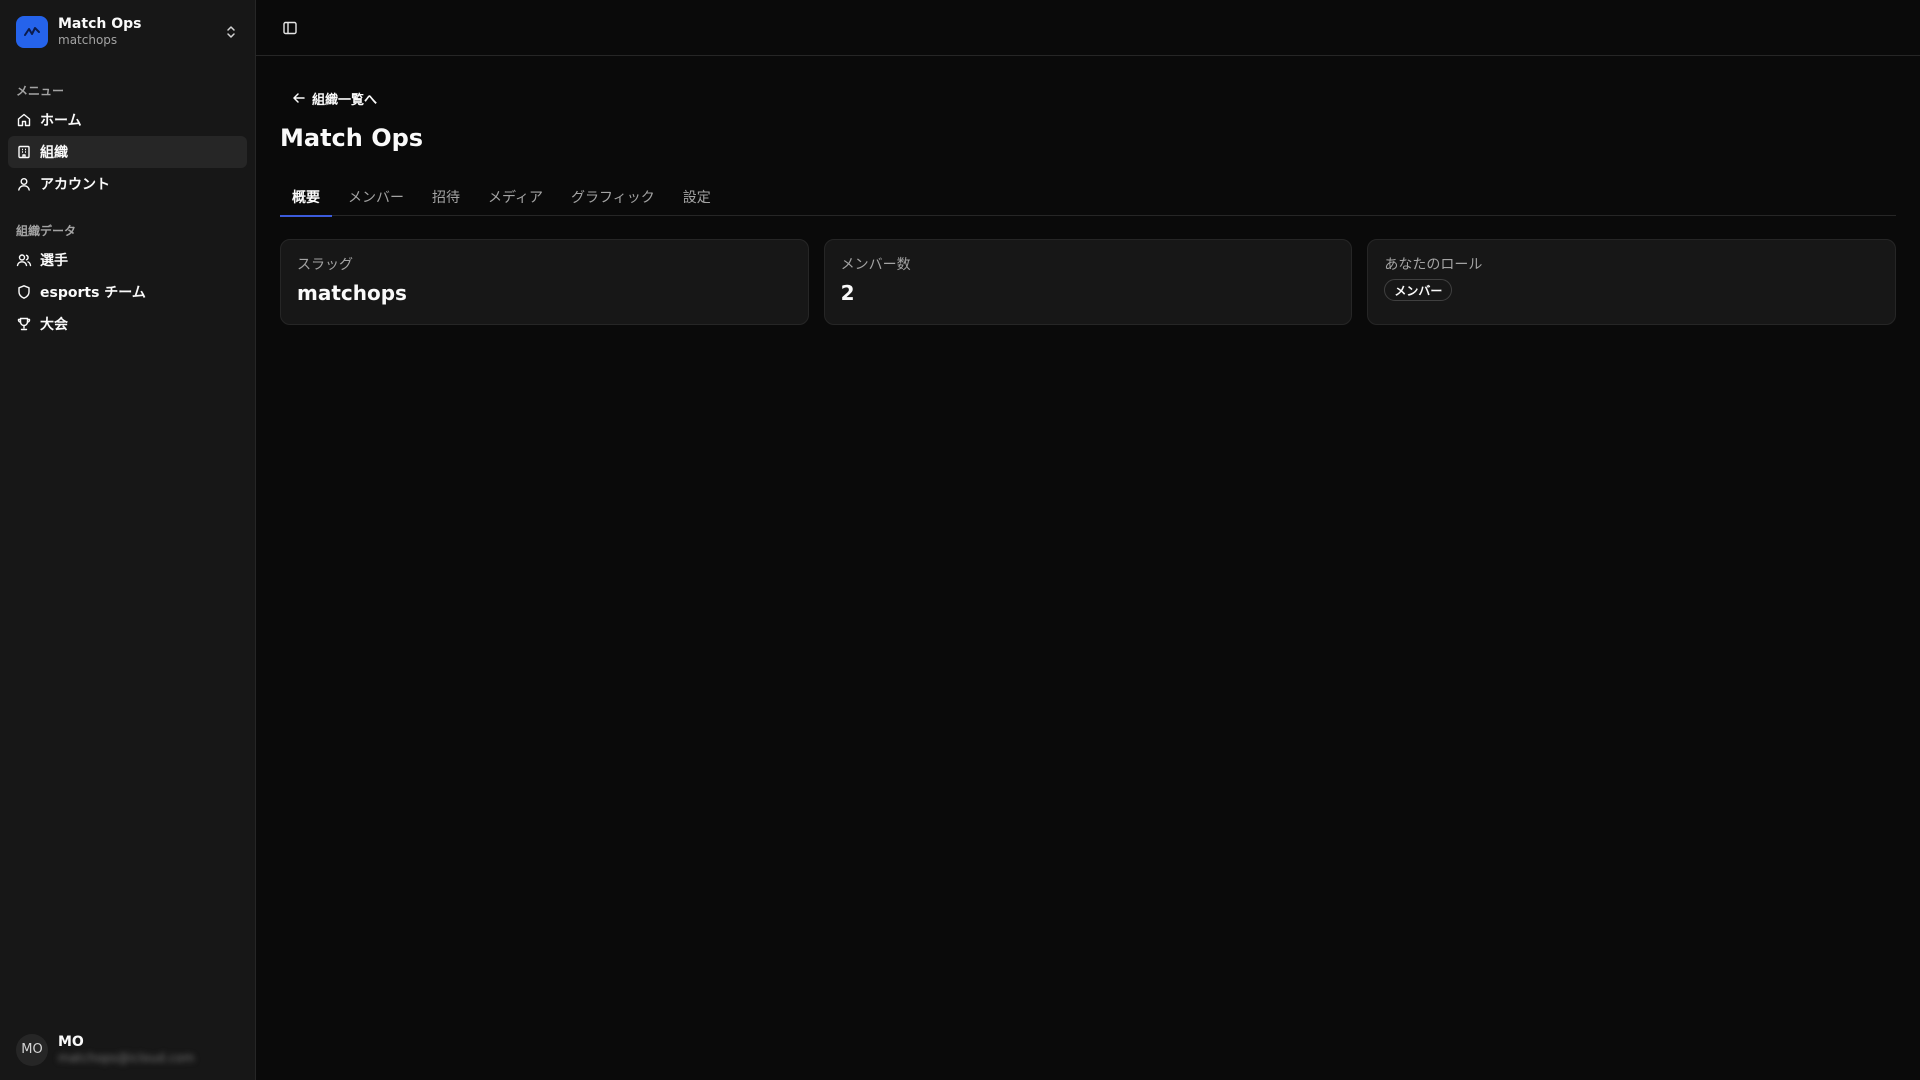 The width and height of the screenshot is (1920, 1080). What do you see at coordinates (1088, 28) in the screenshot?
I see `topbar` at bounding box center [1088, 28].